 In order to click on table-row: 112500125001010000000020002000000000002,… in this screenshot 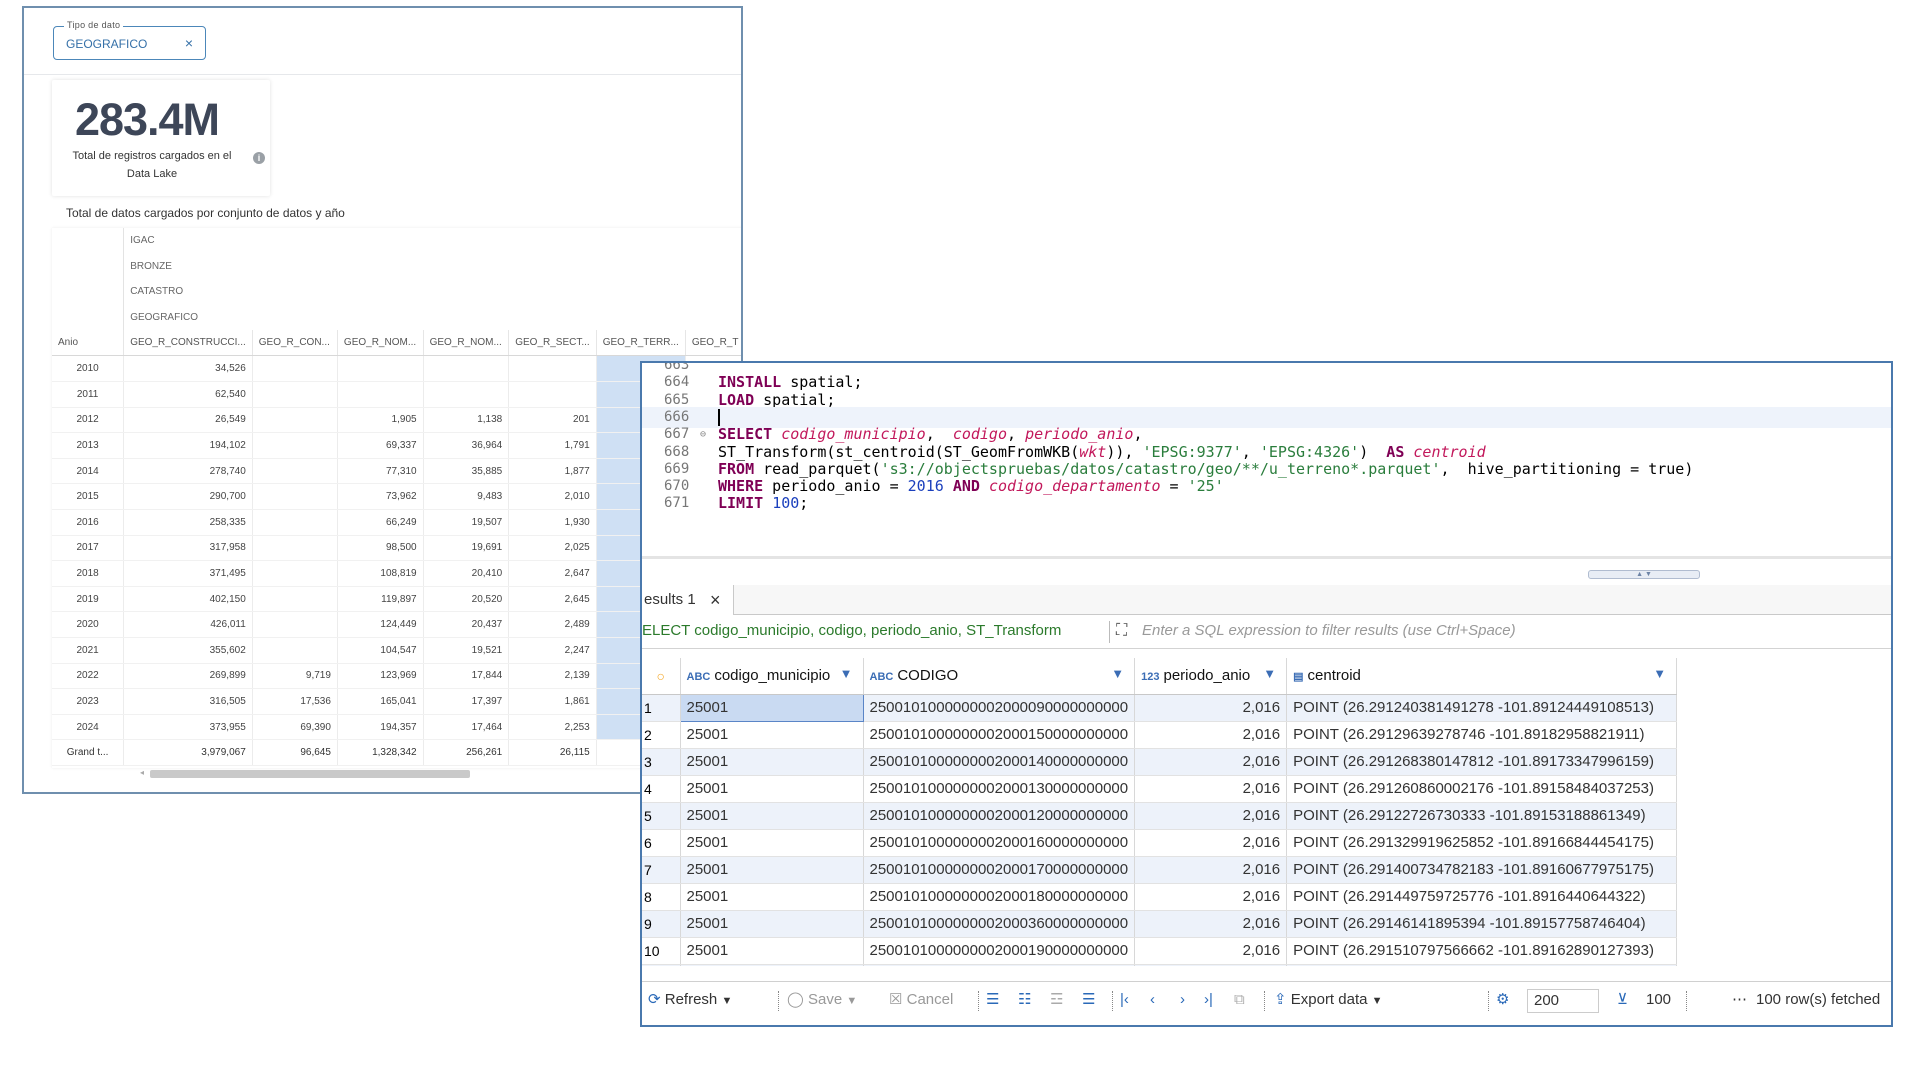, I will do `click(1160, 965)`.